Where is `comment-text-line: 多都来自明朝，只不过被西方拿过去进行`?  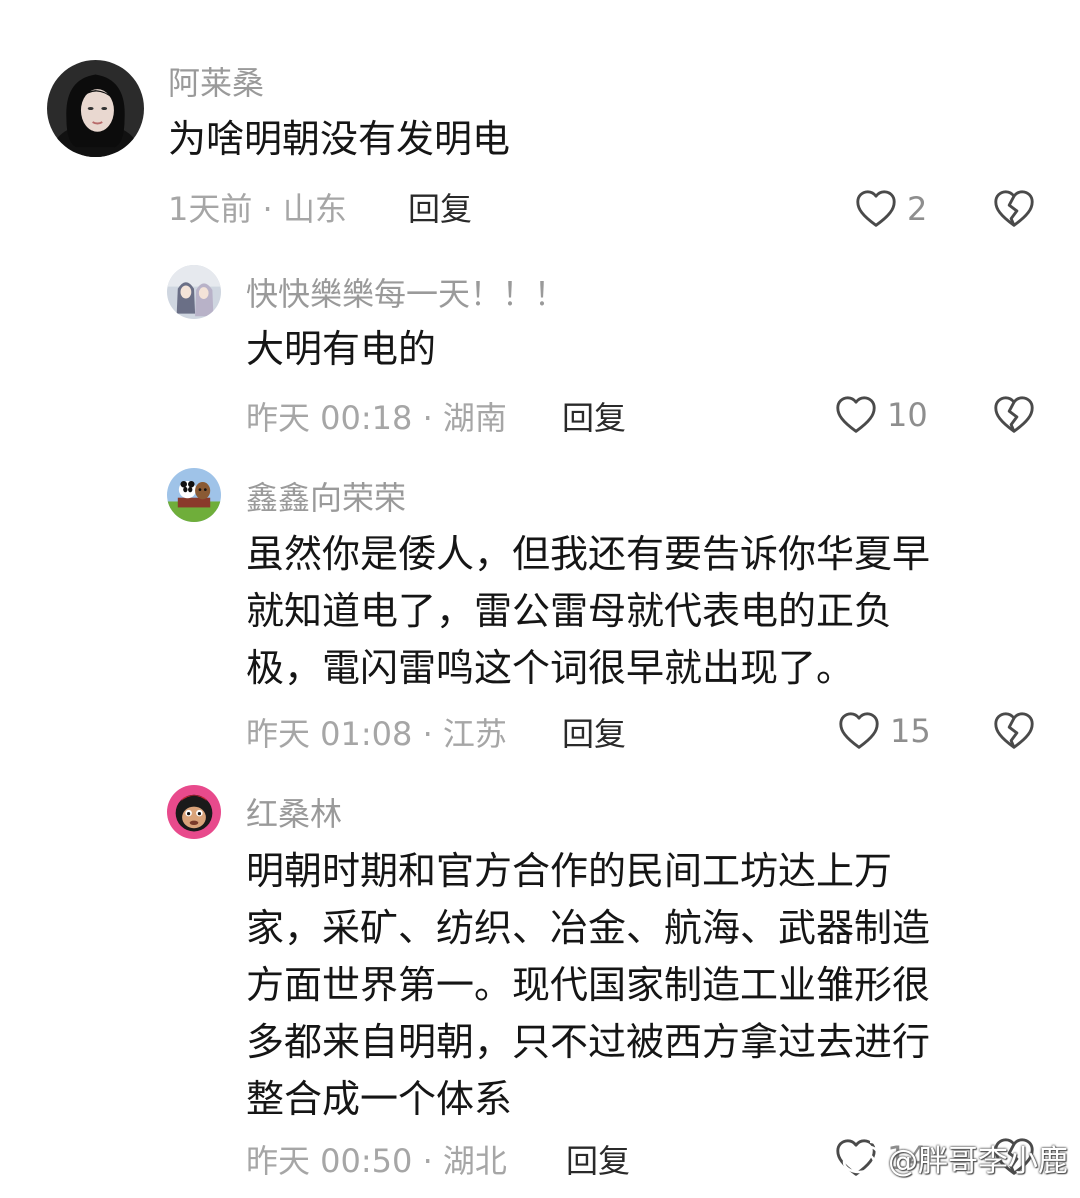
comment-text-line: 多都来自明朝，只不过被西方拿过去进行 is located at coordinates (588, 1042).